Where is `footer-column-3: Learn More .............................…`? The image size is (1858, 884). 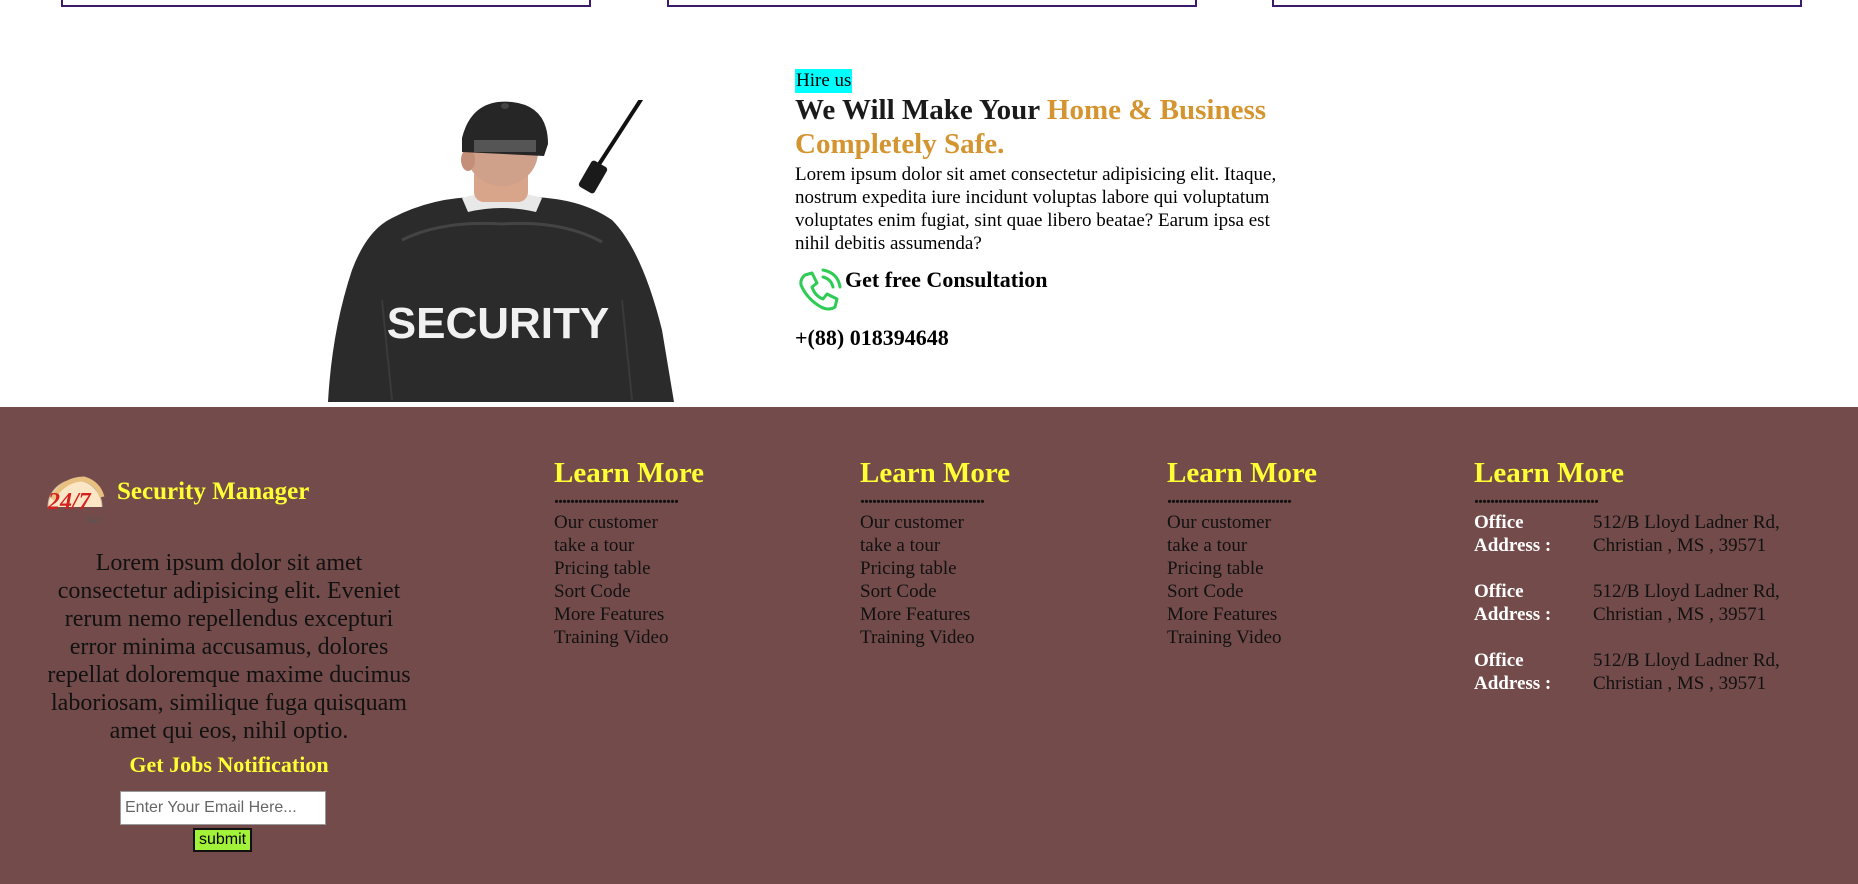 footer-column-3: Learn More .............................… is located at coordinates (1297, 552).